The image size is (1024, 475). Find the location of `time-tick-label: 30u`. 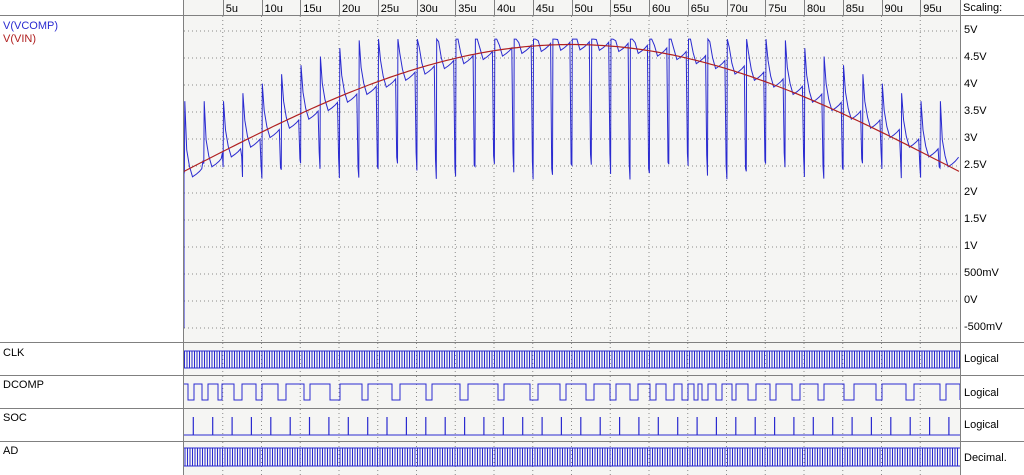

time-tick-label: 30u is located at coordinates (428, 9).